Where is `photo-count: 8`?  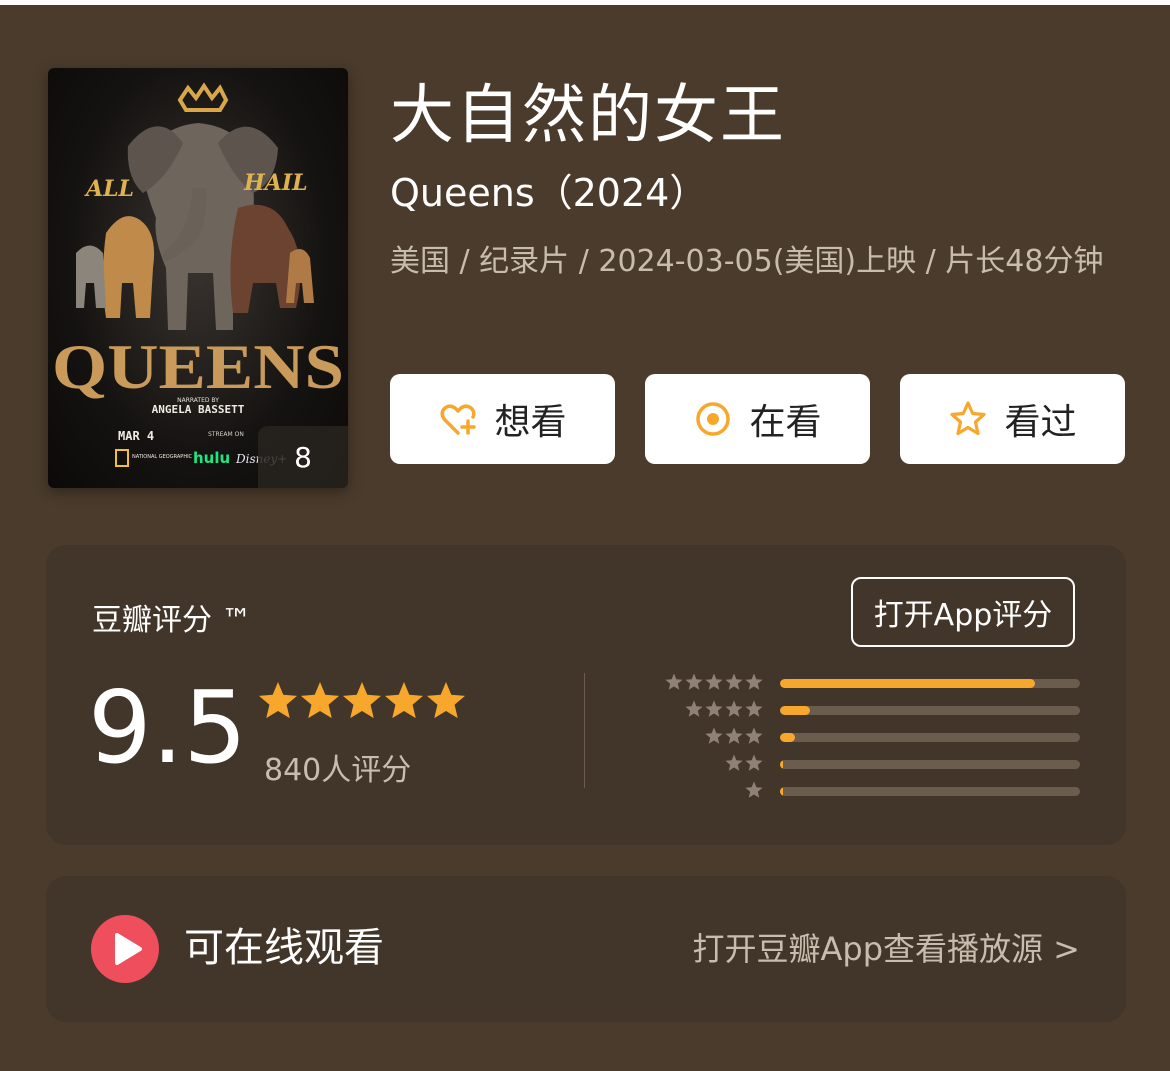 photo-count: 8 is located at coordinates (303, 457).